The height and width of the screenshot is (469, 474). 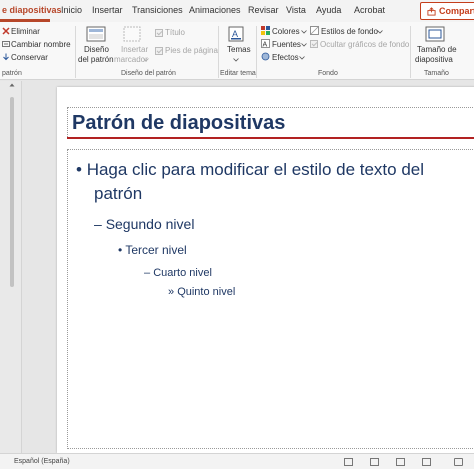 I want to click on pies-de-pagina-label: Pies de página, so click(x=191, y=50).